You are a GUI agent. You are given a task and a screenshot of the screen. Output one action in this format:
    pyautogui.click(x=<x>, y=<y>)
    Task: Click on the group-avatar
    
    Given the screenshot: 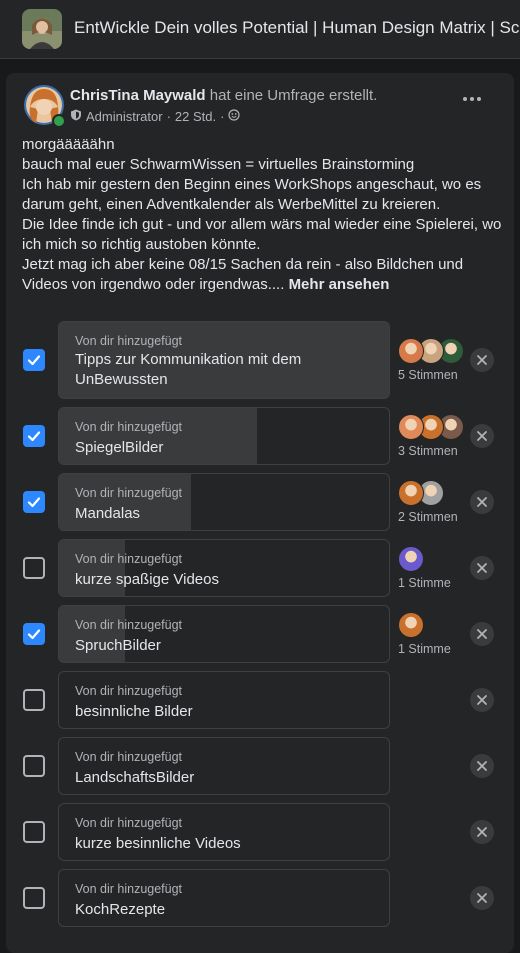 What is the action you would take?
    pyautogui.click(x=42, y=29)
    